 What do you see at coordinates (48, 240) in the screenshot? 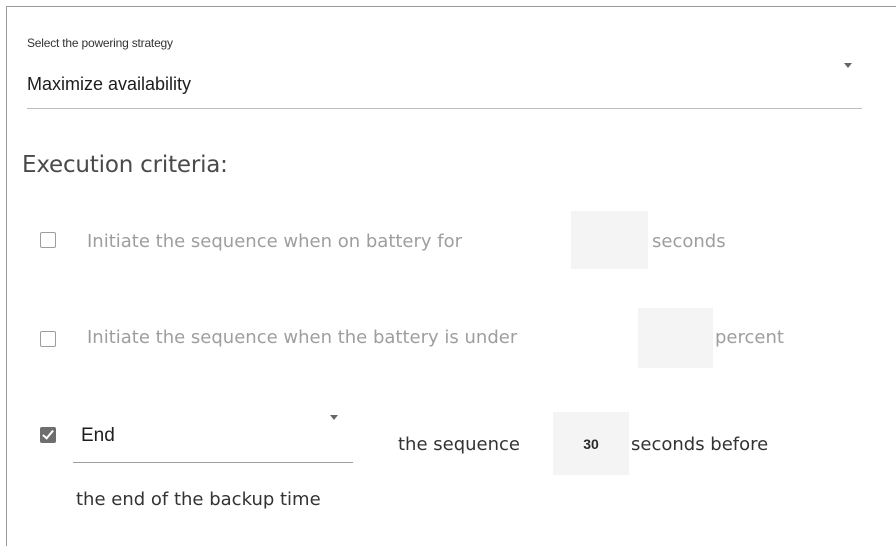
I see `battery-duration-checkbox` at bounding box center [48, 240].